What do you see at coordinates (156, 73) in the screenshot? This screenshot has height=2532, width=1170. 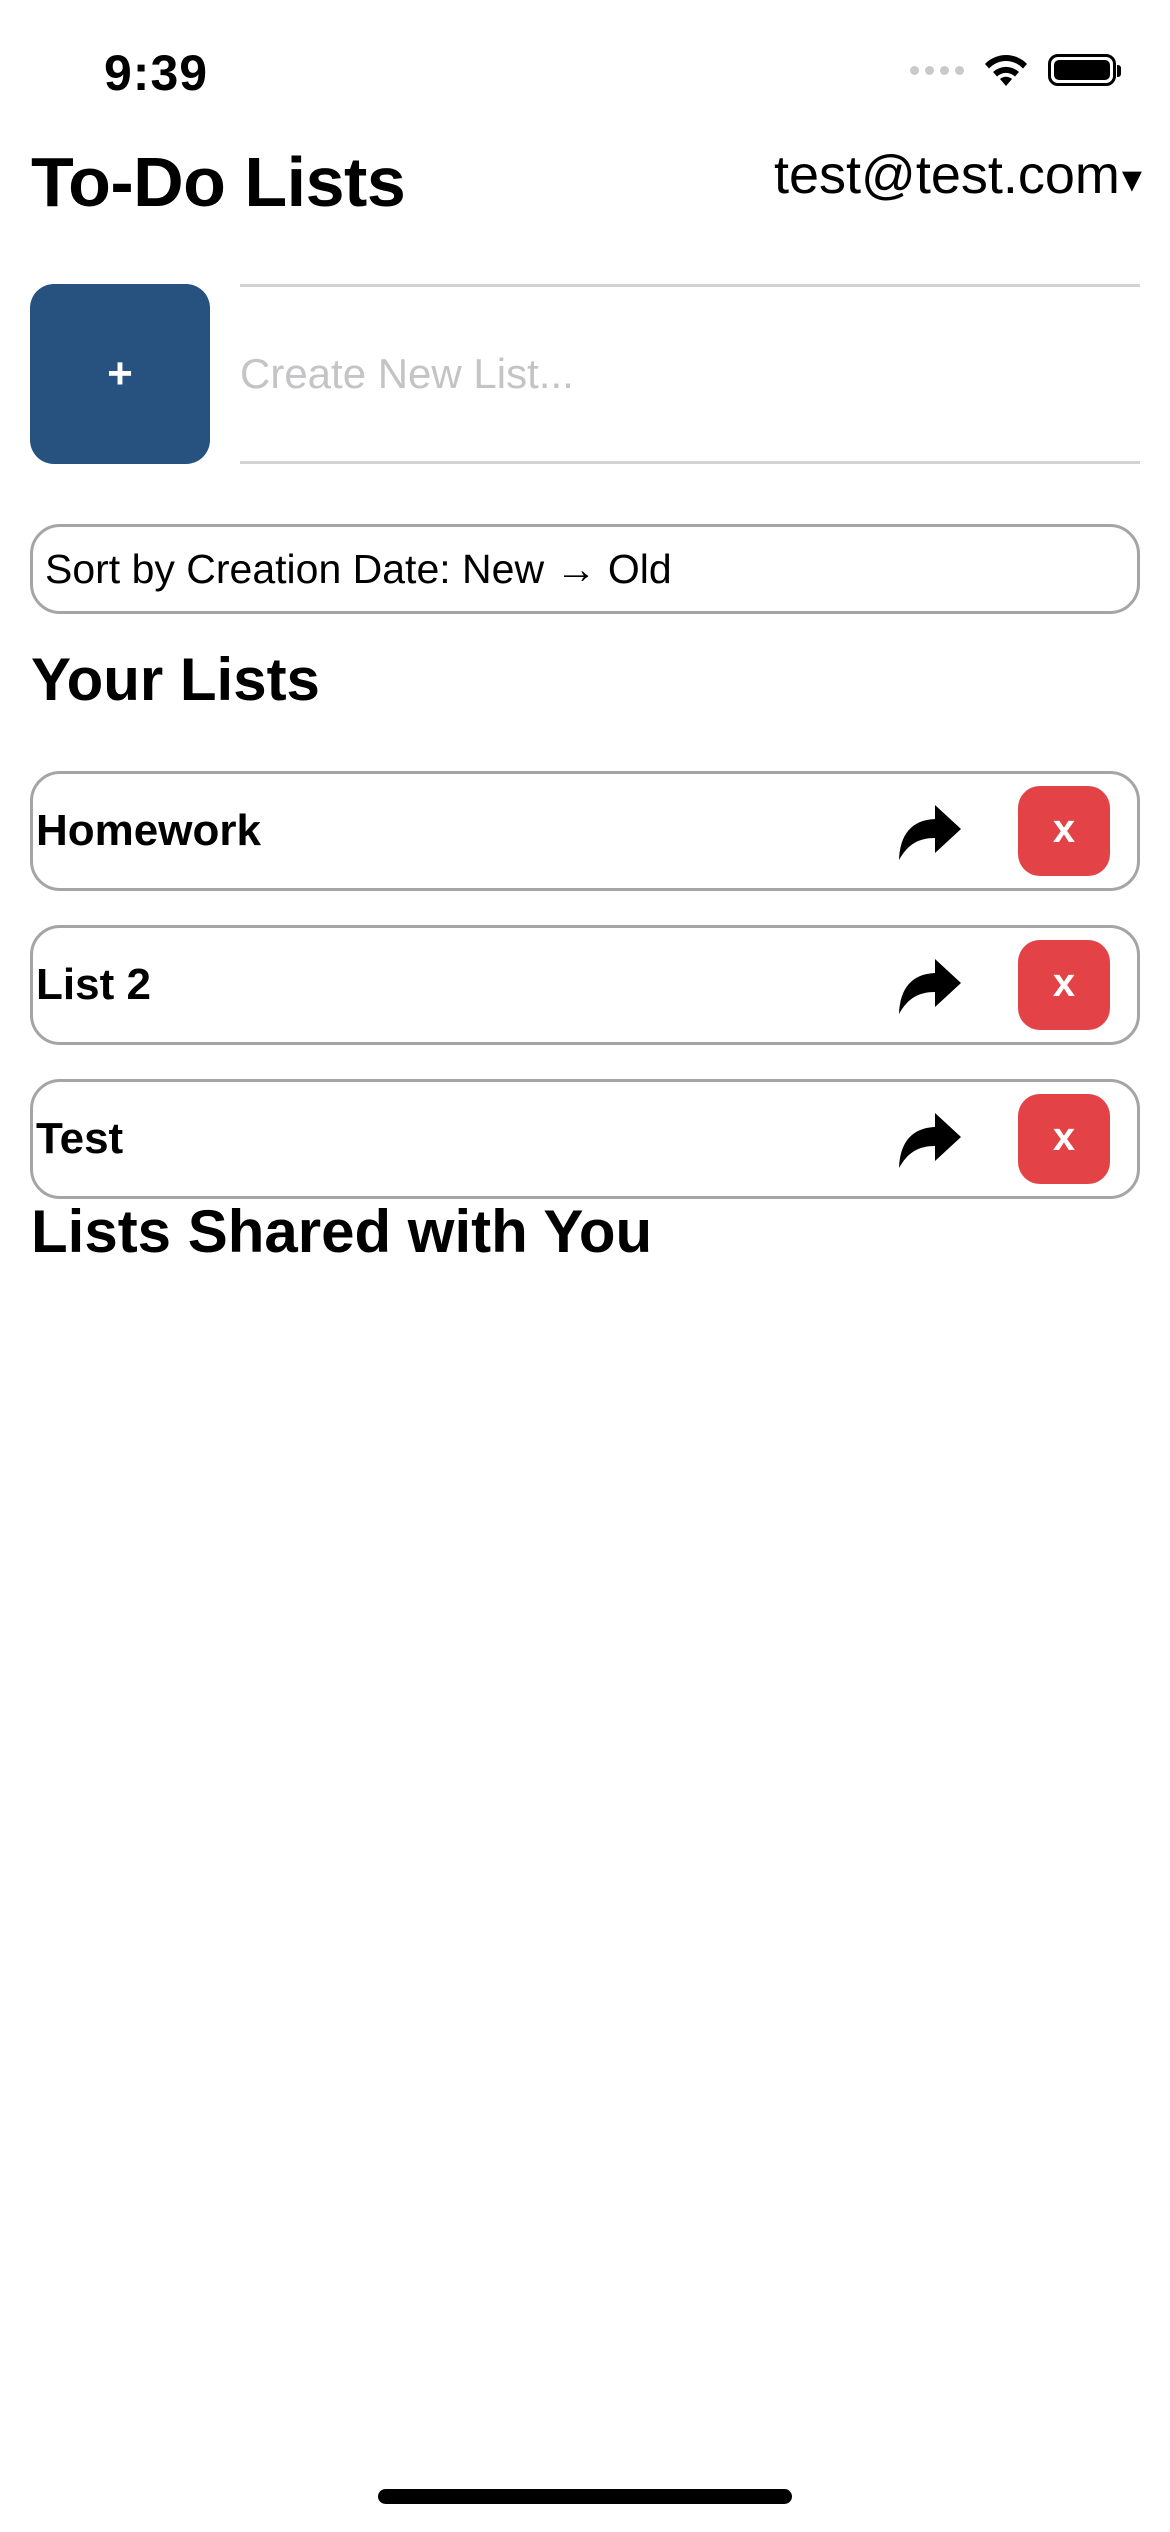 I see `status-time: 9:39` at bounding box center [156, 73].